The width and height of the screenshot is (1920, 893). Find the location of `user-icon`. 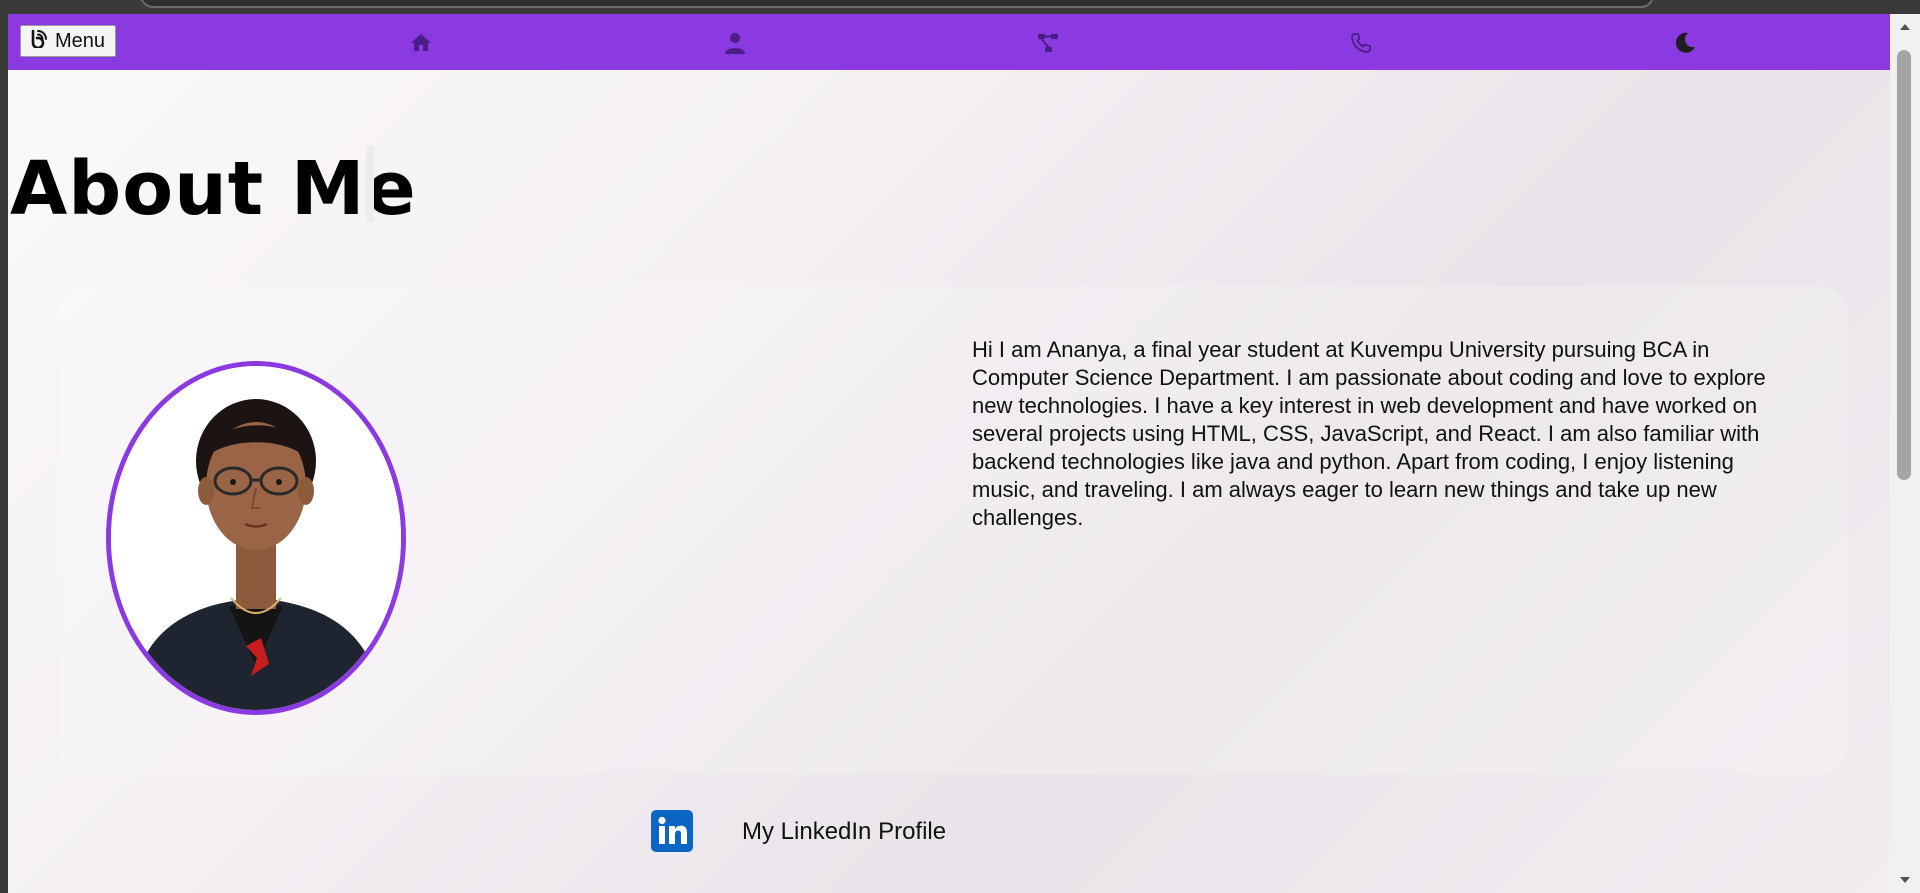

user-icon is located at coordinates (735, 43).